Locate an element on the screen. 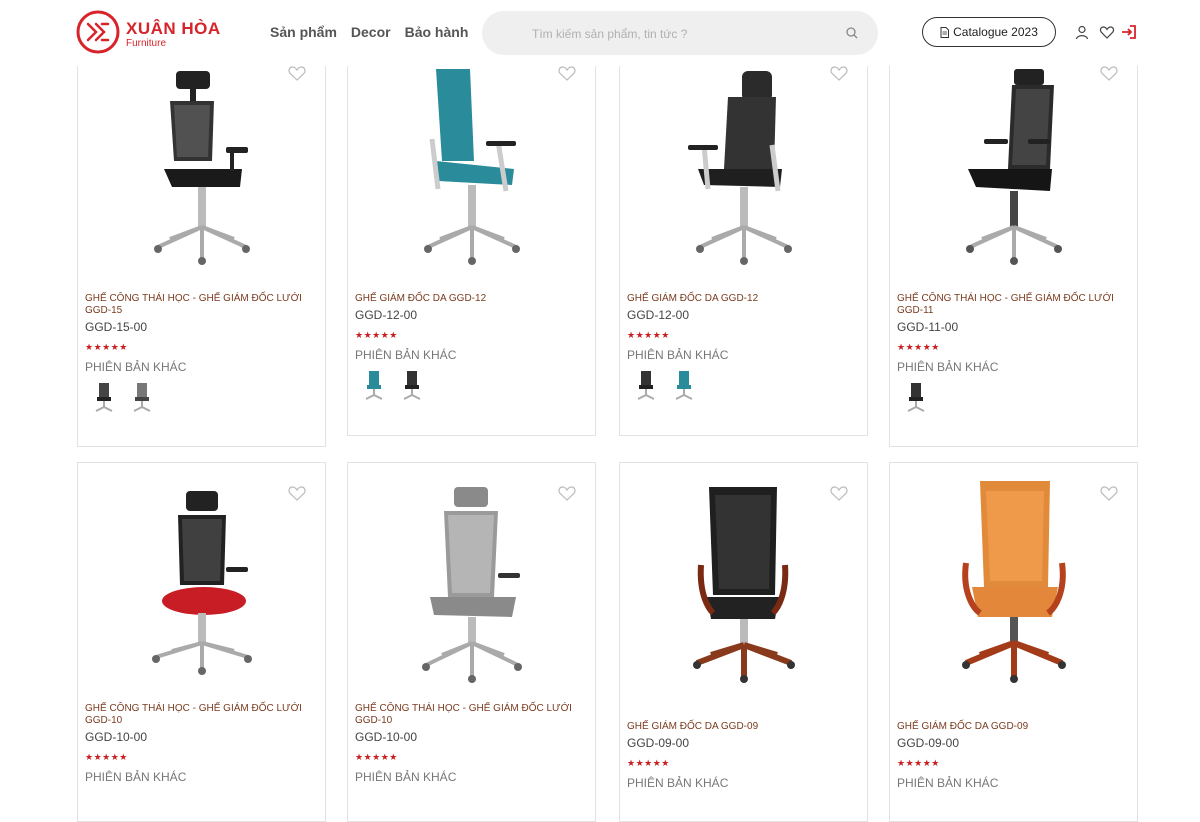  search-icon is located at coordinates (852, 33).